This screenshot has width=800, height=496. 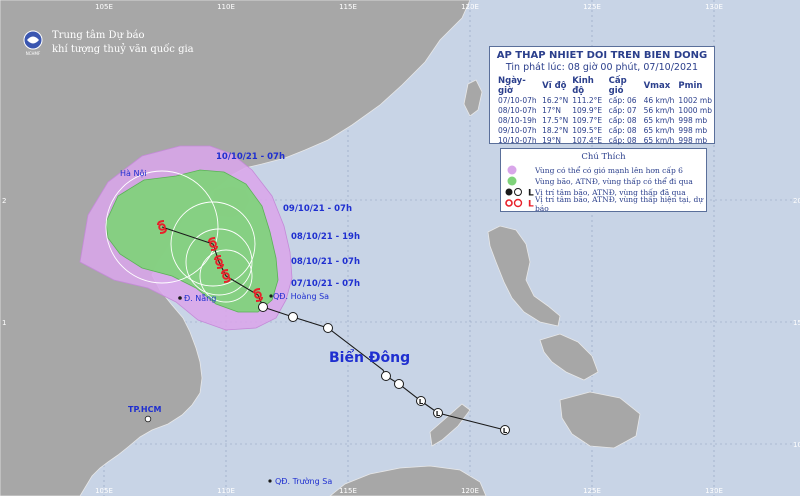 I want to click on sea-label: Biển Đông, so click(x=369, y=357).